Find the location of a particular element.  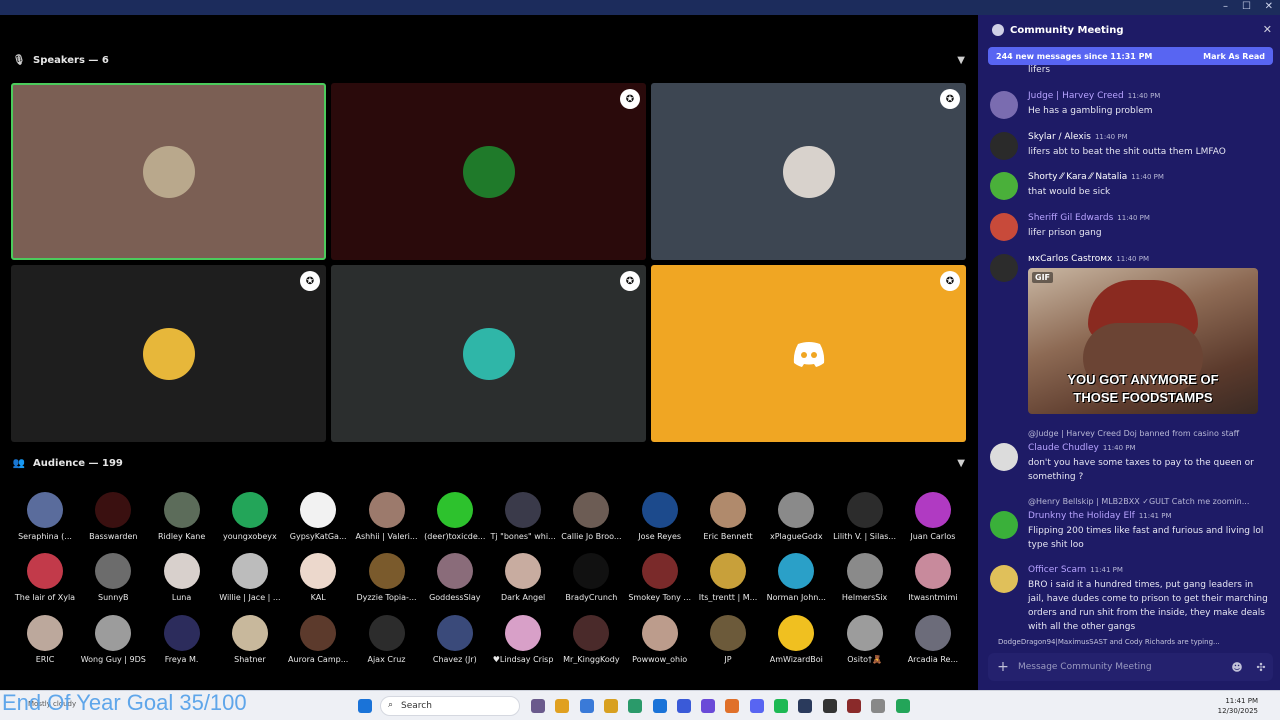

audience-member: Eric Bennett is located at coordinates (728, 516).